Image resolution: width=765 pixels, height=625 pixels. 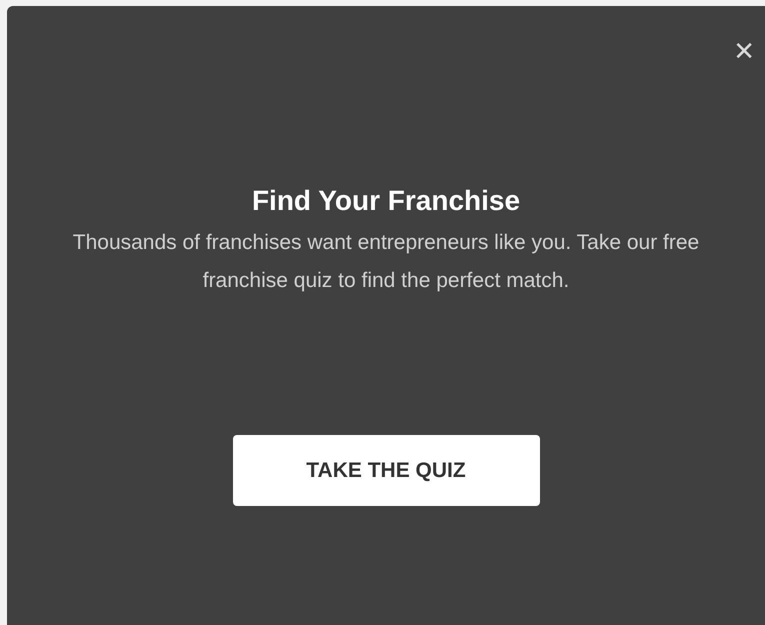 What do you see at coordinates (386, 470) in the screenshot?
I see `take-quiz-button: TAKE THE QUIZ` at bounding box center [386, 470].